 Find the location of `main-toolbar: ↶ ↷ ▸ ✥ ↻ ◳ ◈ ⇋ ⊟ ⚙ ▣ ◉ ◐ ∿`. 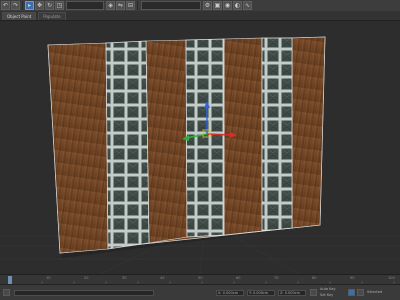

main-toolbar: ↶ ↷ ▸ ✥ ↻ ◳ ◈ ⇋ ⊟ ⚙ ▣ ◉ ◐ ∿ is located at coordinates (200, 5).